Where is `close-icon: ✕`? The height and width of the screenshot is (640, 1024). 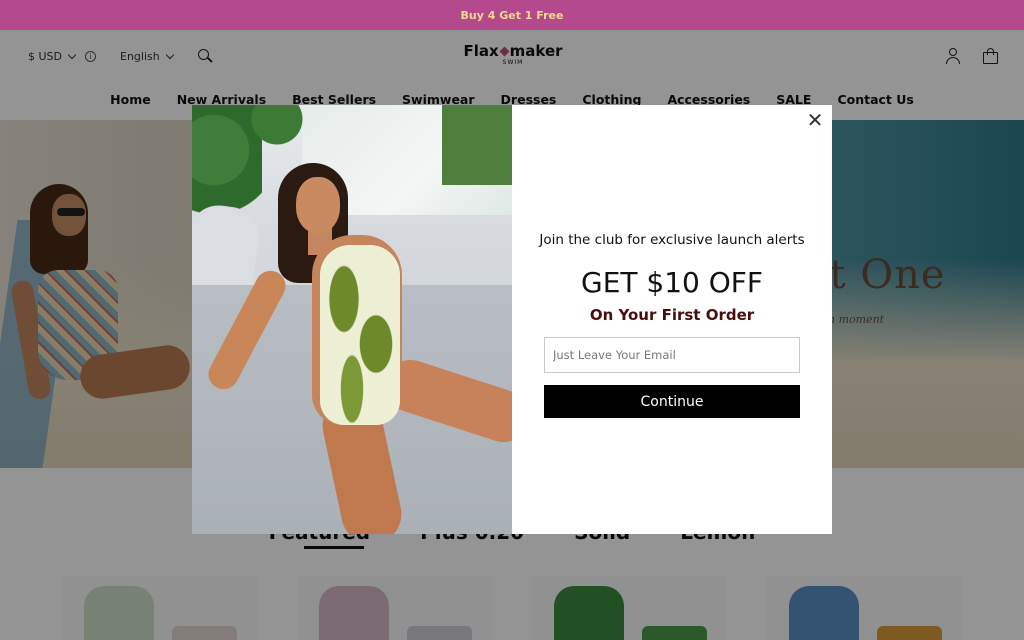 close-icon: ✕ is located at coordinates (815, 120).